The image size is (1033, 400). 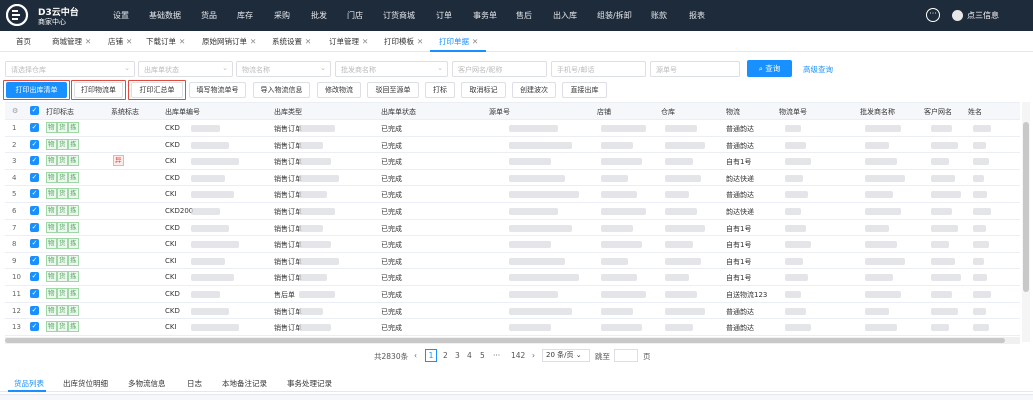 I want to click on col-shop: 店铺, so click(x=604, y=112).